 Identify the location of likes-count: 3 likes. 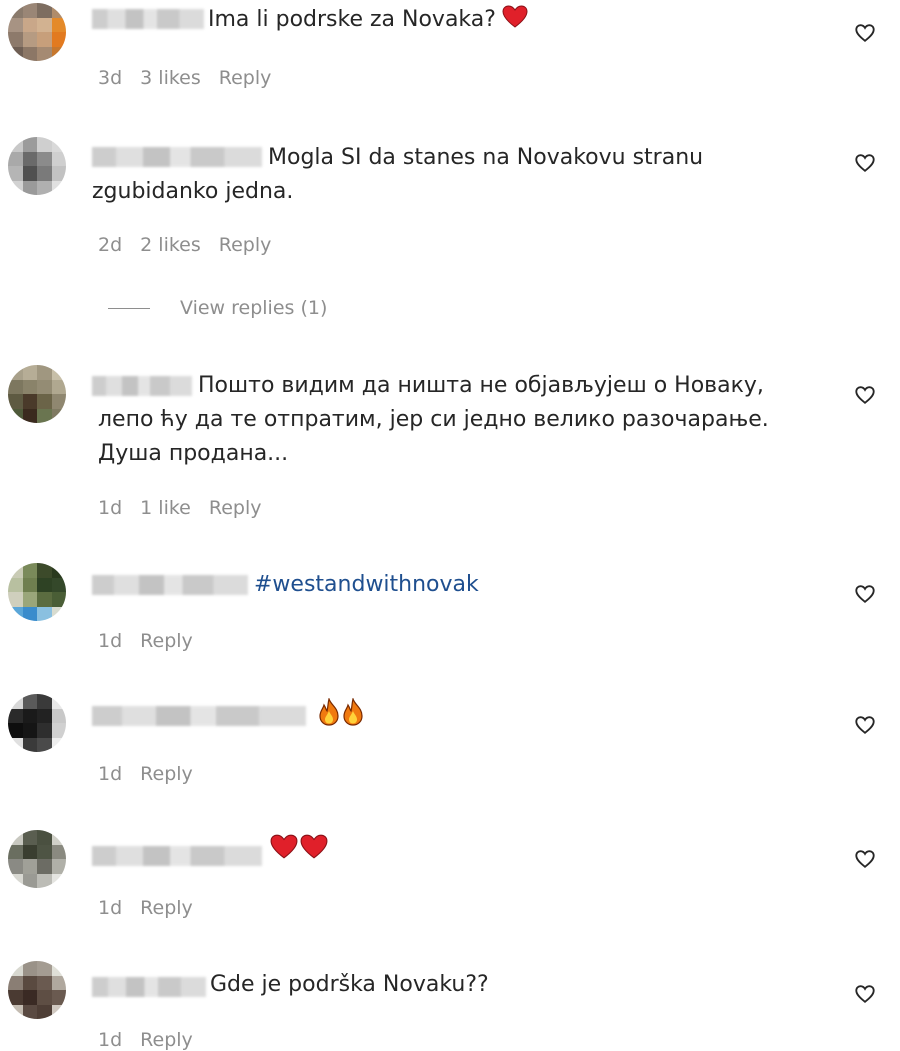
(170, 78).